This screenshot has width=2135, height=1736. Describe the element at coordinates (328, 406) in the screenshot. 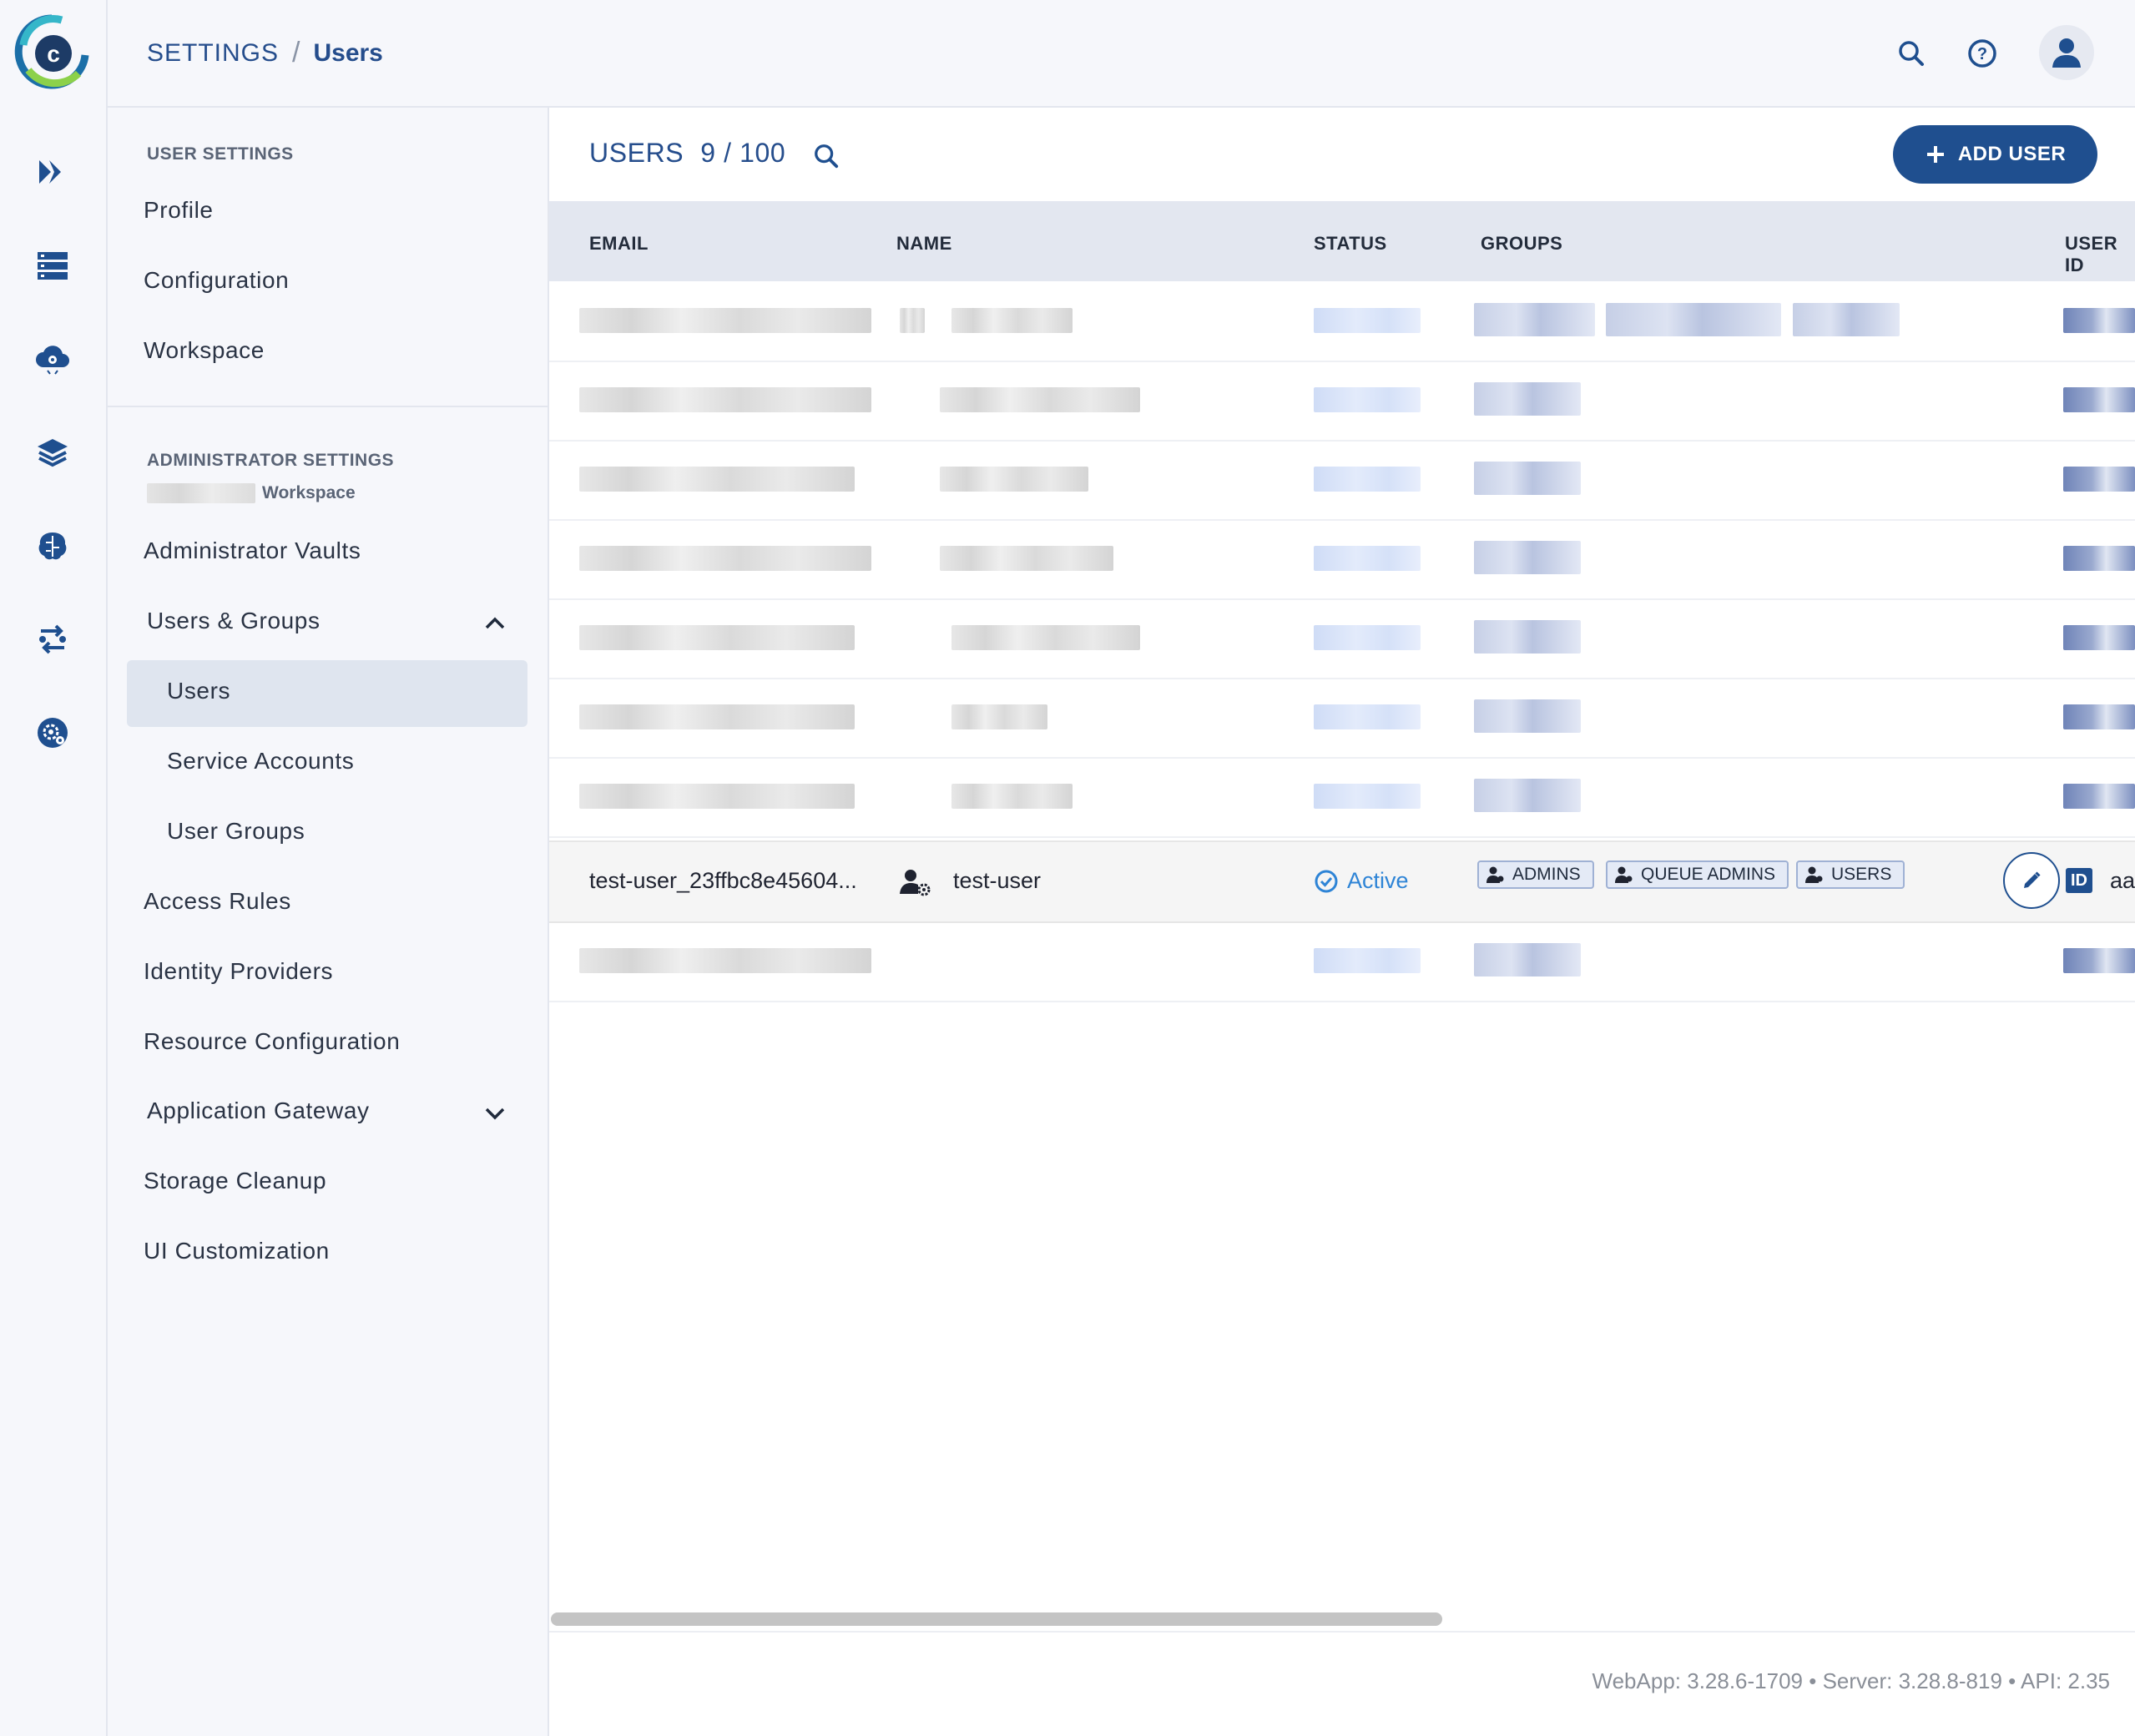

I see `sidebar-divider` at that location.